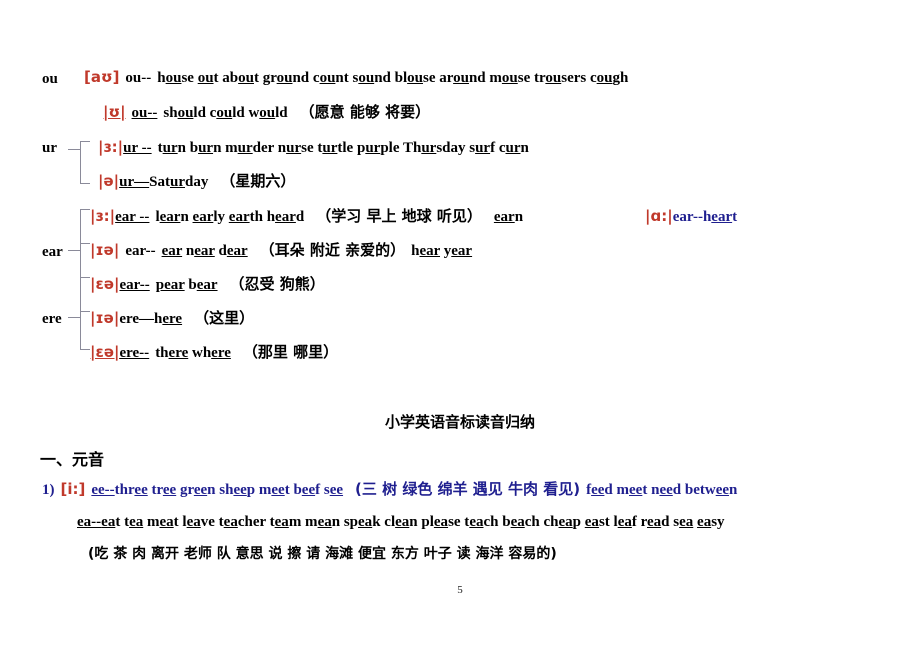 Image resolution: width=920 pixels, height=651 pixels. What do you see at coordinates (365, 112) in the screenshot?
I see `chinese-gloss: （愿意 能够 将要）` at bounding box center [365, 112].